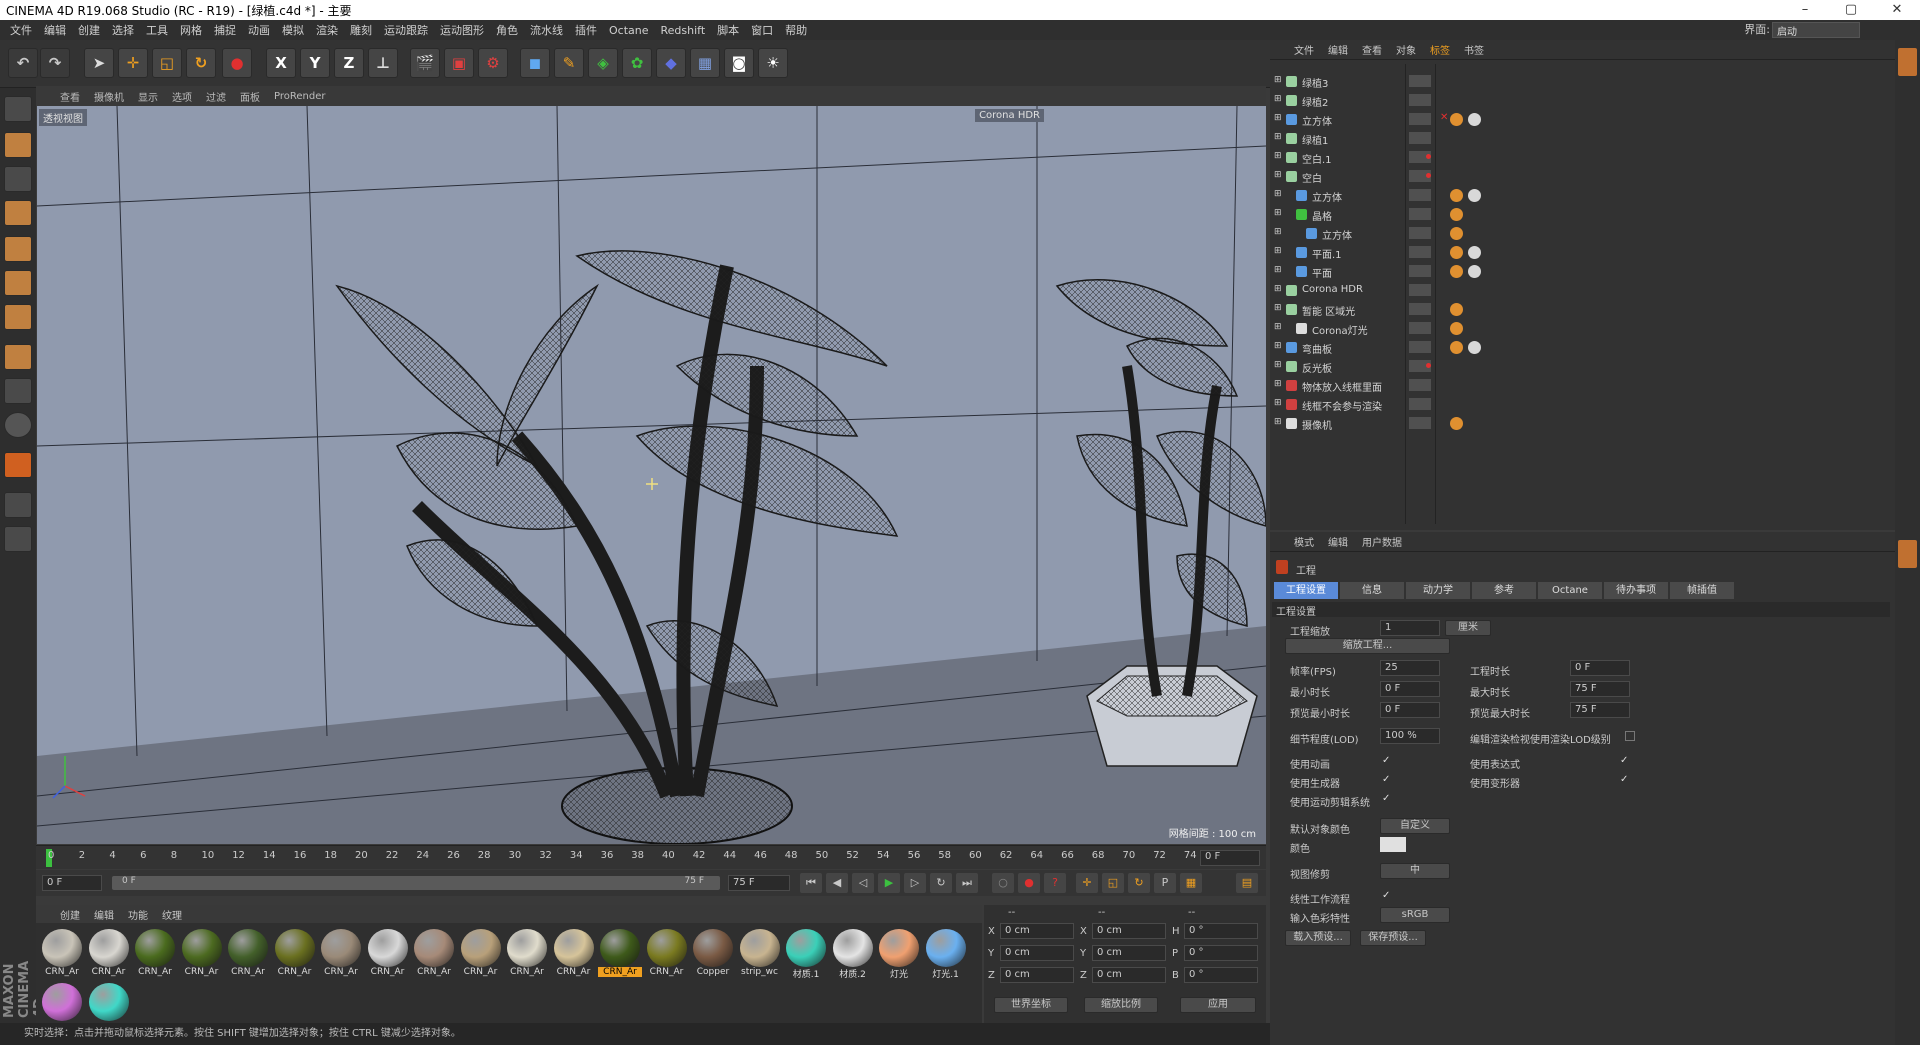 This screenshot has height=1045, width=1920. I want to click on select-icon: ➤, so click(99, 63).